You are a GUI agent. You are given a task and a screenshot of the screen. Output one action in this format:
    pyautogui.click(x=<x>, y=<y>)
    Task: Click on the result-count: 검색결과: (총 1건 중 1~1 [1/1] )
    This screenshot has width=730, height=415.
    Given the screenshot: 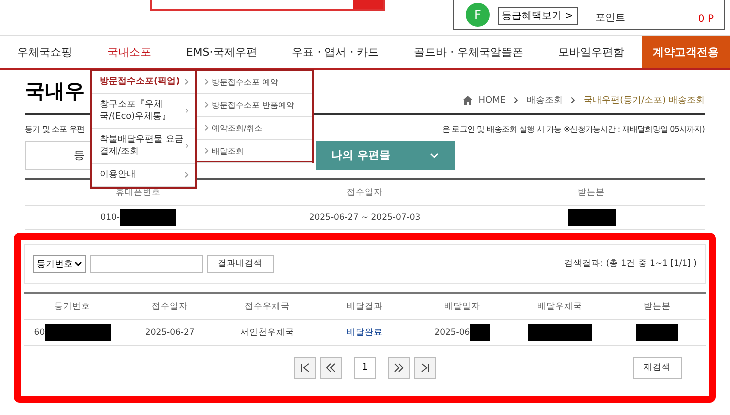 What is the action you would take?
    pyautogui.click(x=630, y=264)
    